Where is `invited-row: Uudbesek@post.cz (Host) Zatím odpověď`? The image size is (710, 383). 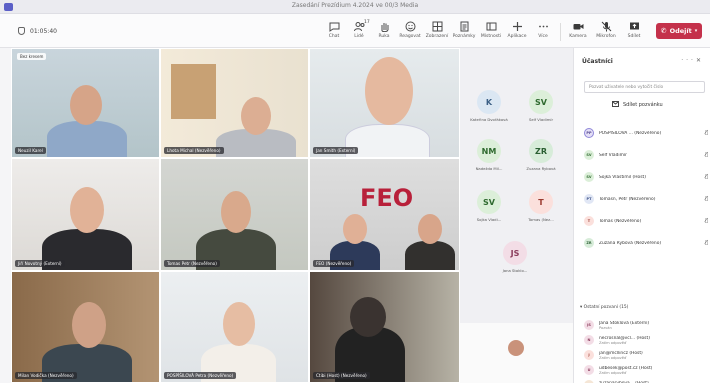 invited-row: Uudbesek@post.cz (Host) Zatím odpověď is located at coordinates (646, 370).